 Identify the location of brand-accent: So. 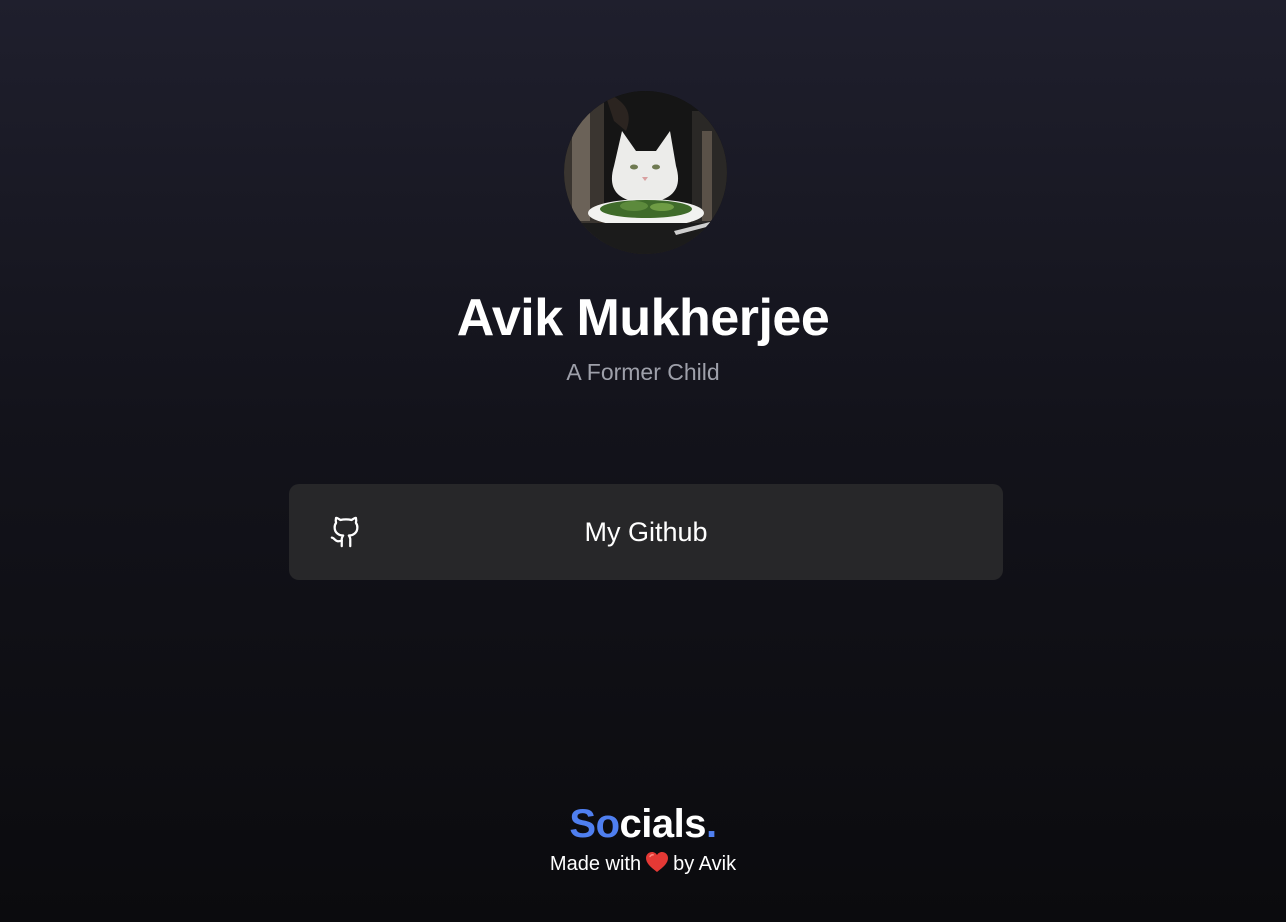
(594, 824).